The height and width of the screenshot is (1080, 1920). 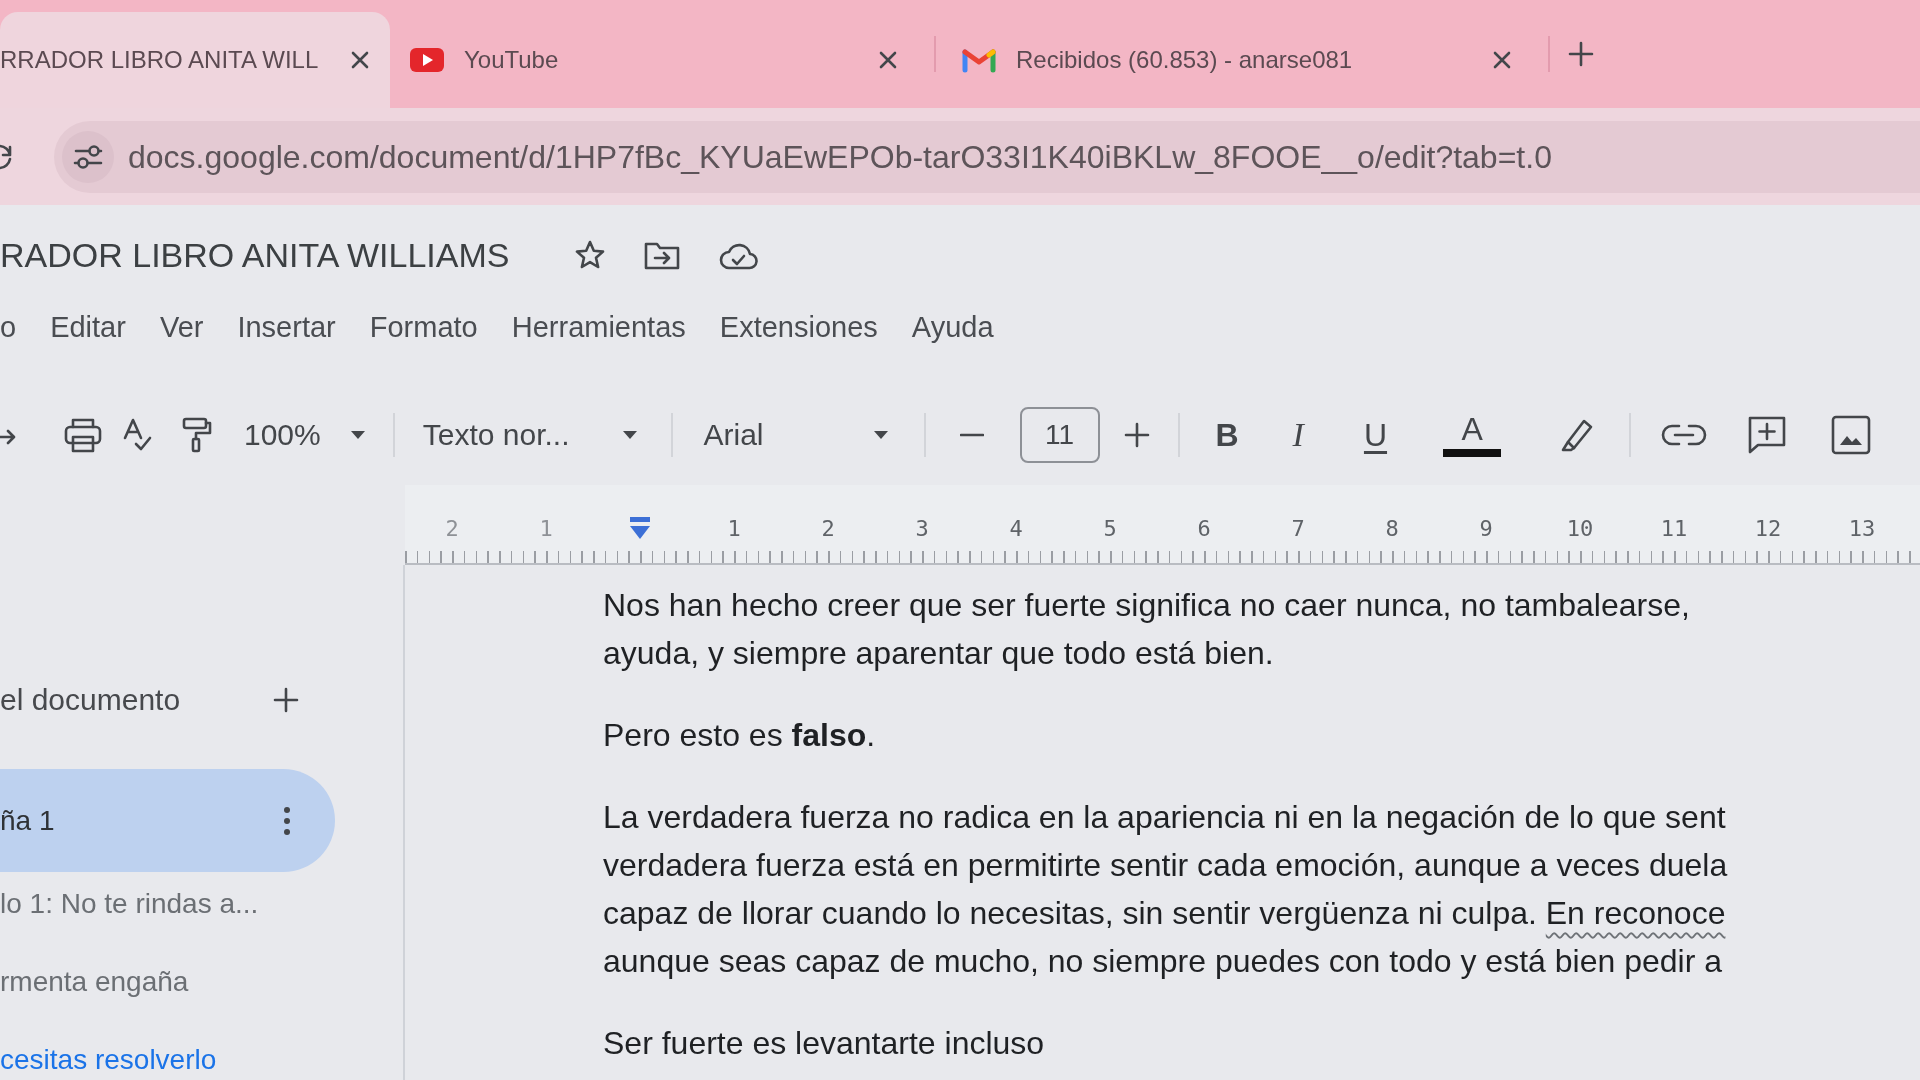 I want to click on spellcheck-icon, so click(x=137, y=435).